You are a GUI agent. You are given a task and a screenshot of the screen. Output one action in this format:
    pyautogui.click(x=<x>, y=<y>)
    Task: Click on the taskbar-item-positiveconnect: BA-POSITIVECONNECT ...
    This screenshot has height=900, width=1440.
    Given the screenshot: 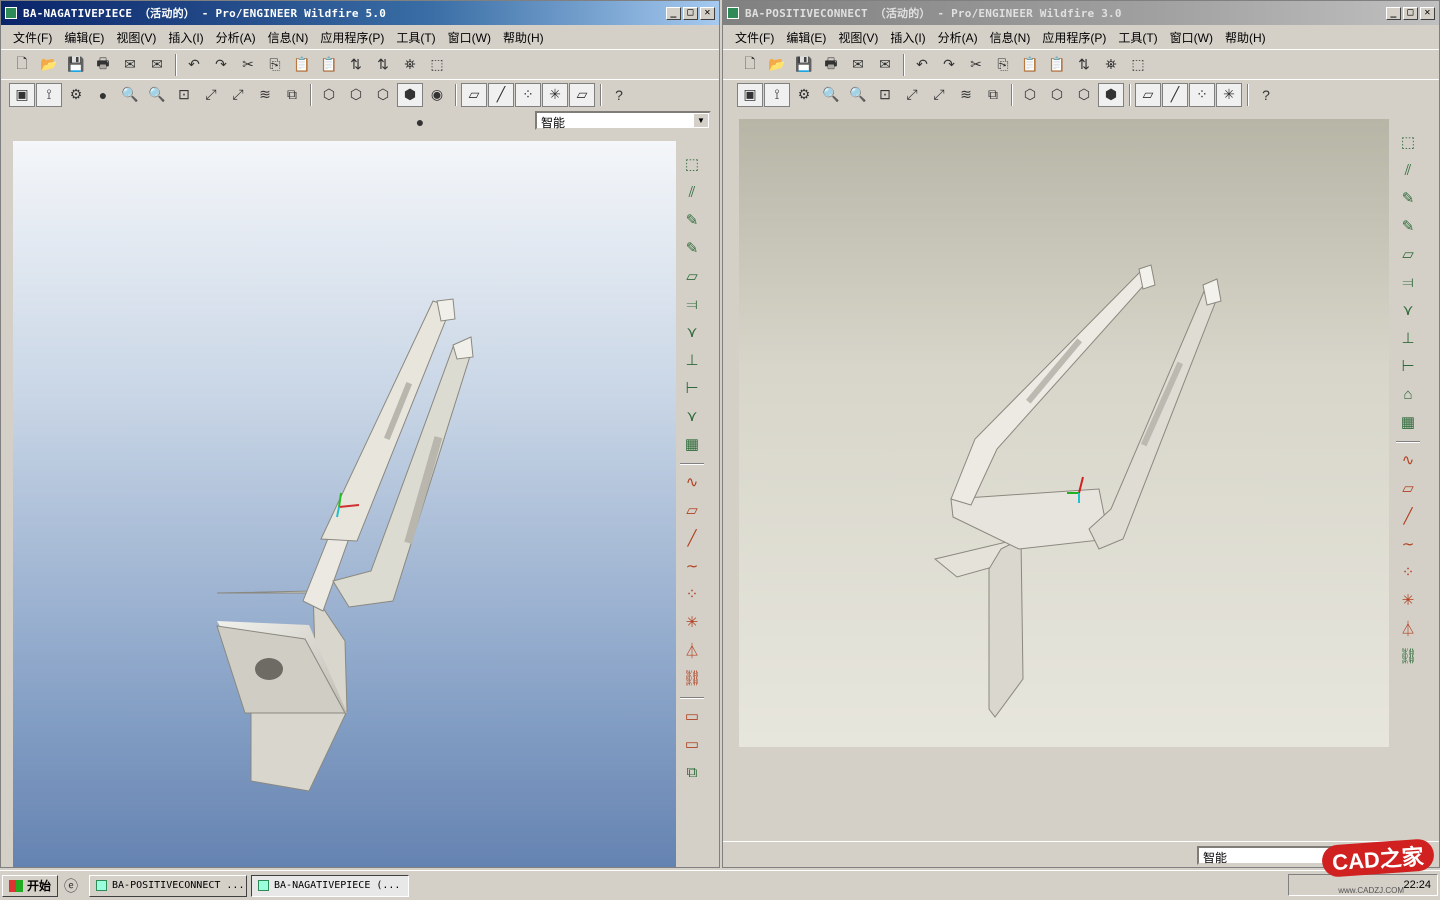 What is the action you would take?
    pyautogui.click(x=168, y=885)
    